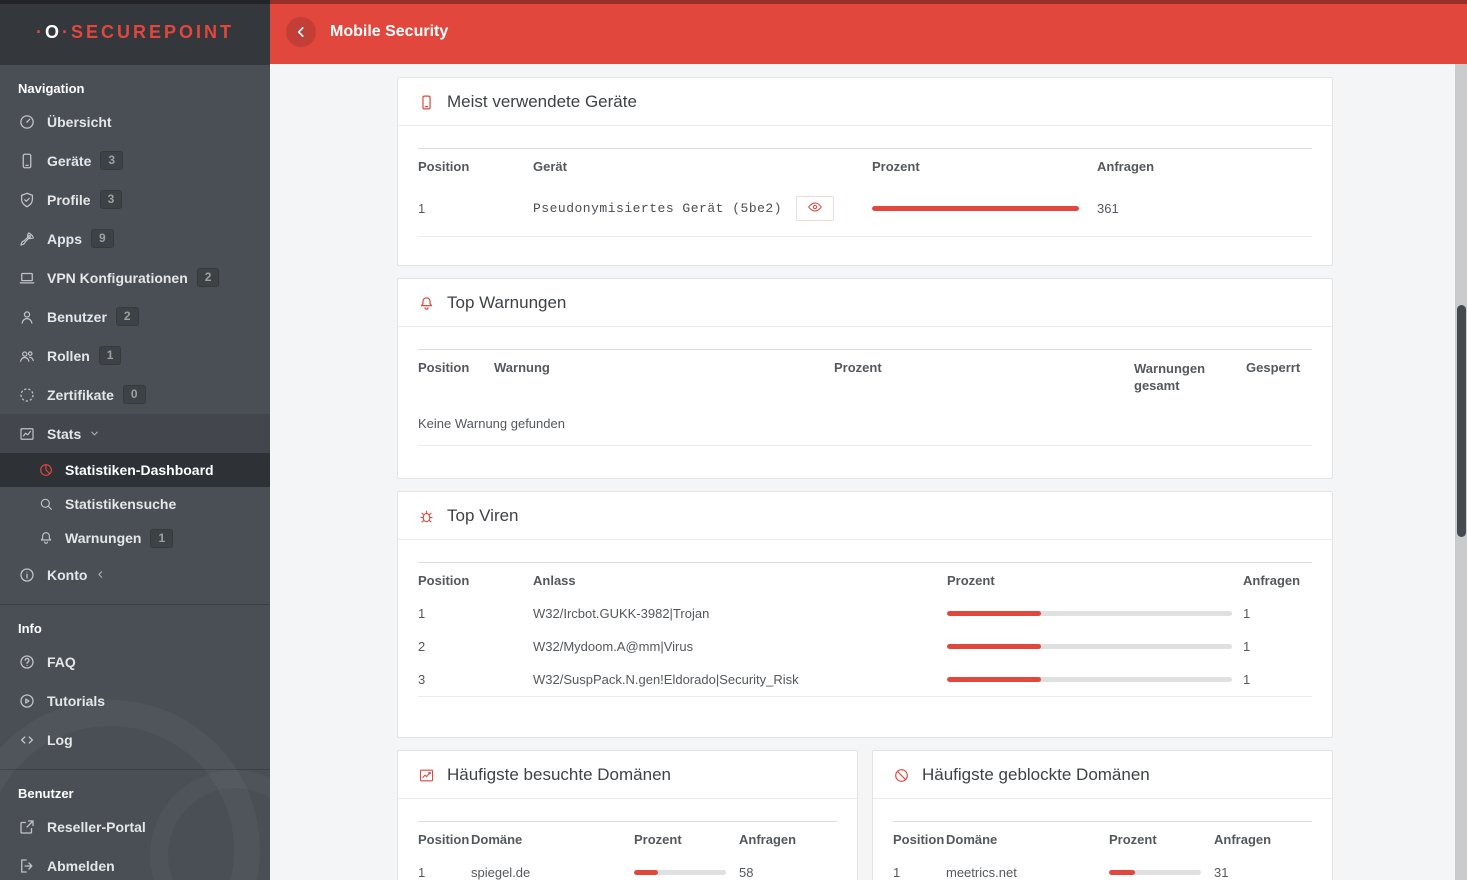 The width and height of the screenshot is (1467, 880). Describe the element at coordinates (139, 470) in the screenshot. I see `sidebar-item-label: Statistiken-Dashboard` at that location.